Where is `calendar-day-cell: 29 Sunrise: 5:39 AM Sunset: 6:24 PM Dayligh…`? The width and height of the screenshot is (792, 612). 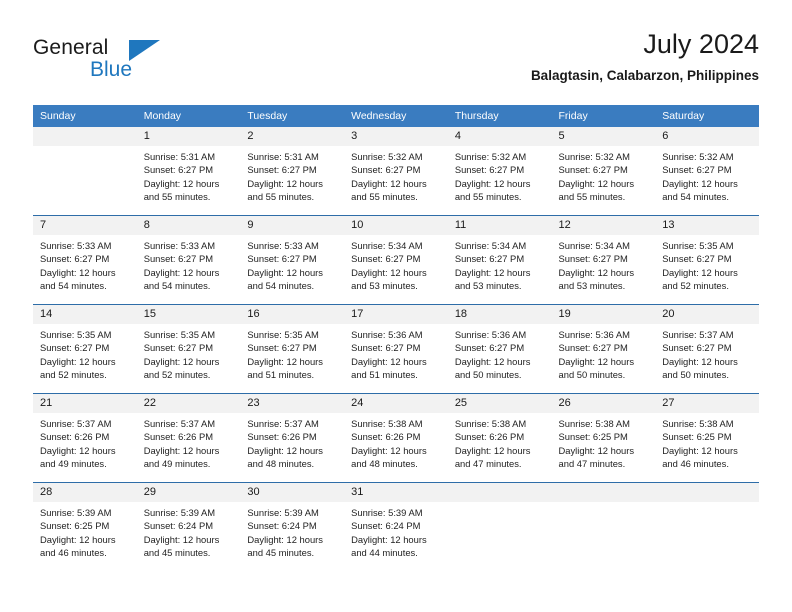 calendar-day-cell: 29 Sunrise: 5:39 AM Sunset: 6:24 PM Dayligh… is located at coordinates (188, 526).